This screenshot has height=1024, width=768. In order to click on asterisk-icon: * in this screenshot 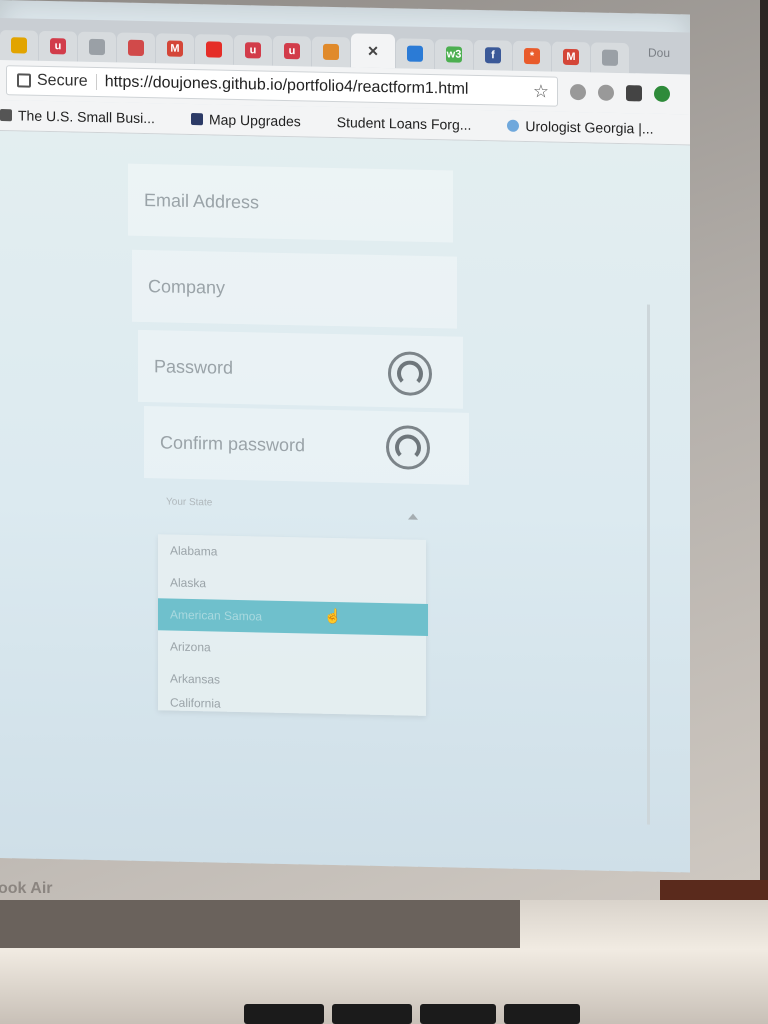, I will do `click(532, 56)`.